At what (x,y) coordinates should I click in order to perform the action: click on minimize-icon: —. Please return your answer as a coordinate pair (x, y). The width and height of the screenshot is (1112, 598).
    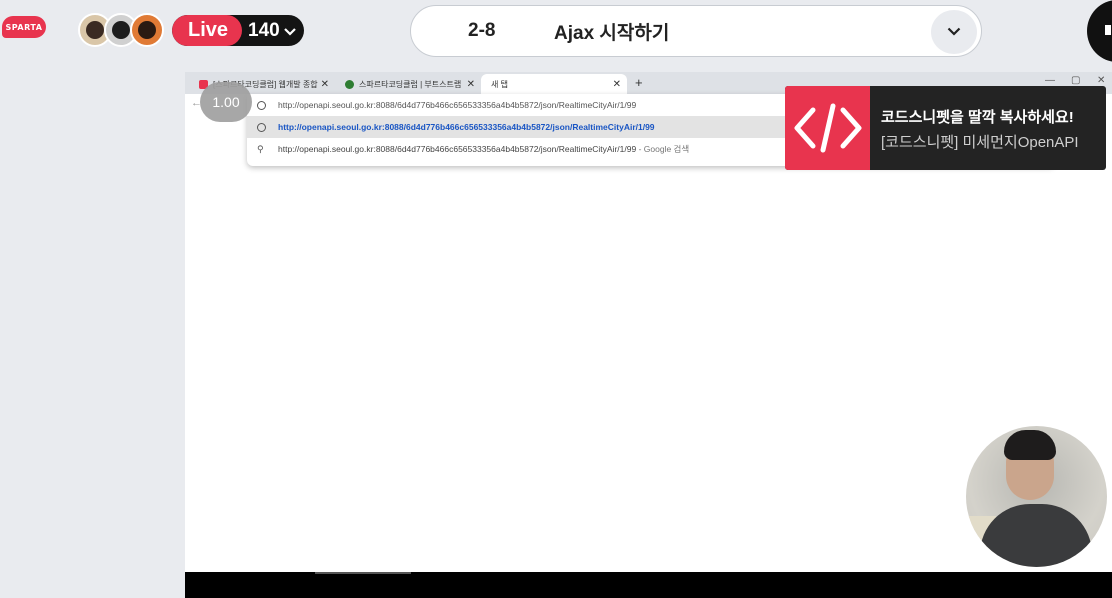
    Looking at the image, I should click on (1050, 80).